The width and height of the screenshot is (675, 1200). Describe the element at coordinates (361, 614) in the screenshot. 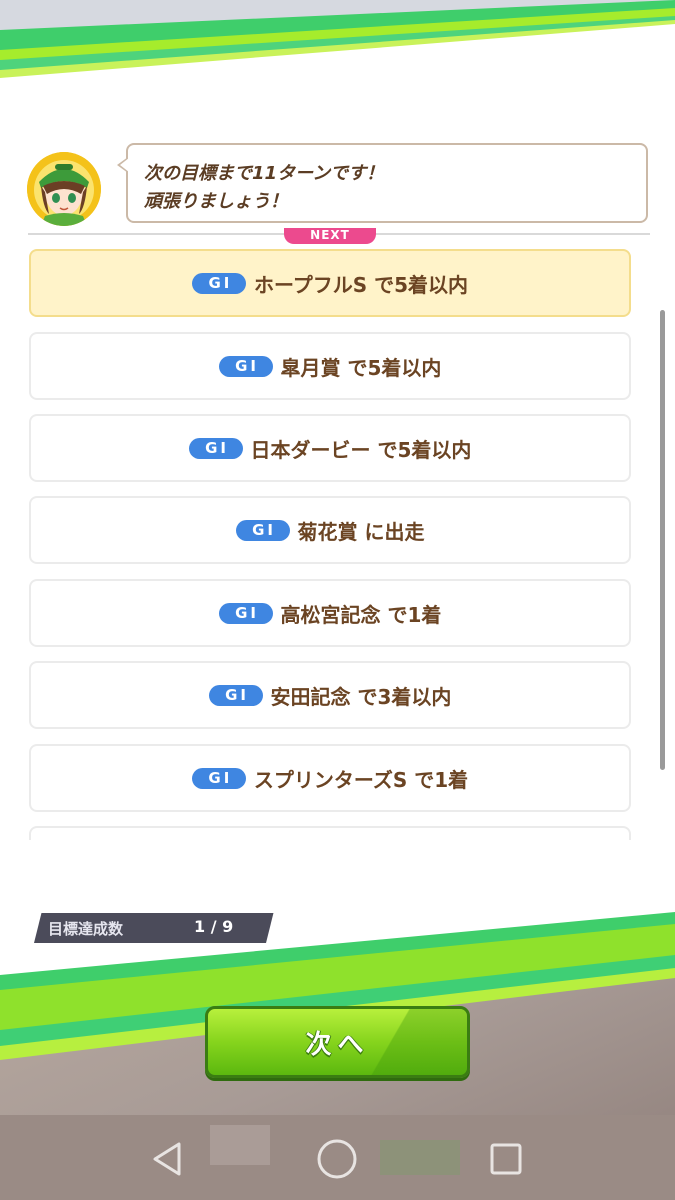

I see `goal-text: 高松宮記念 で1着` at that location.